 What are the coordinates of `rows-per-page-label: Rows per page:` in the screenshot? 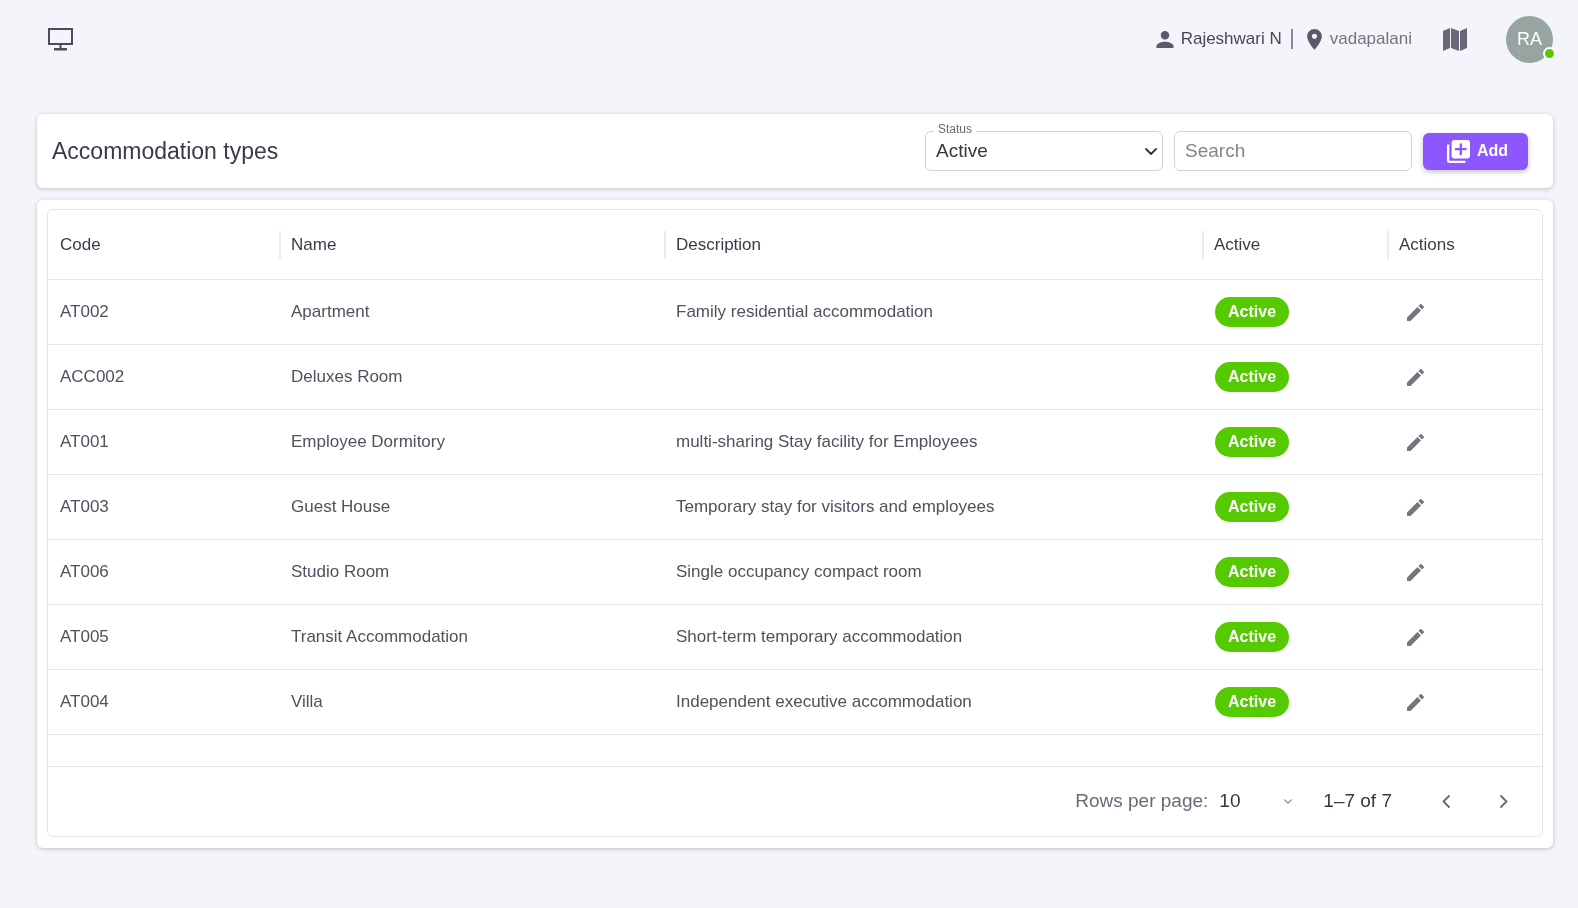 It's located at (1142, 801).